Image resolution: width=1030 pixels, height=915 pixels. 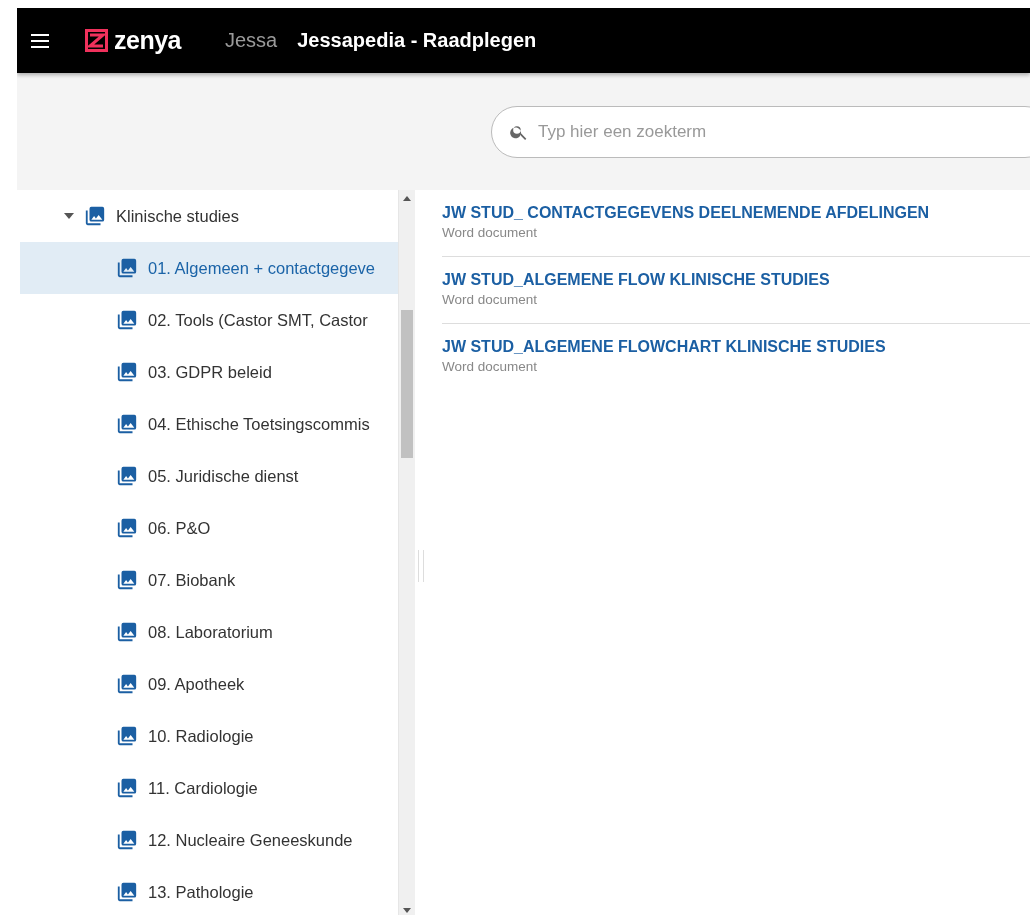 I want to click on document-link: JW STUD_ALGEMENE FLOWCHART KLINISCHE STUDIES, so click(x=736, y=347).